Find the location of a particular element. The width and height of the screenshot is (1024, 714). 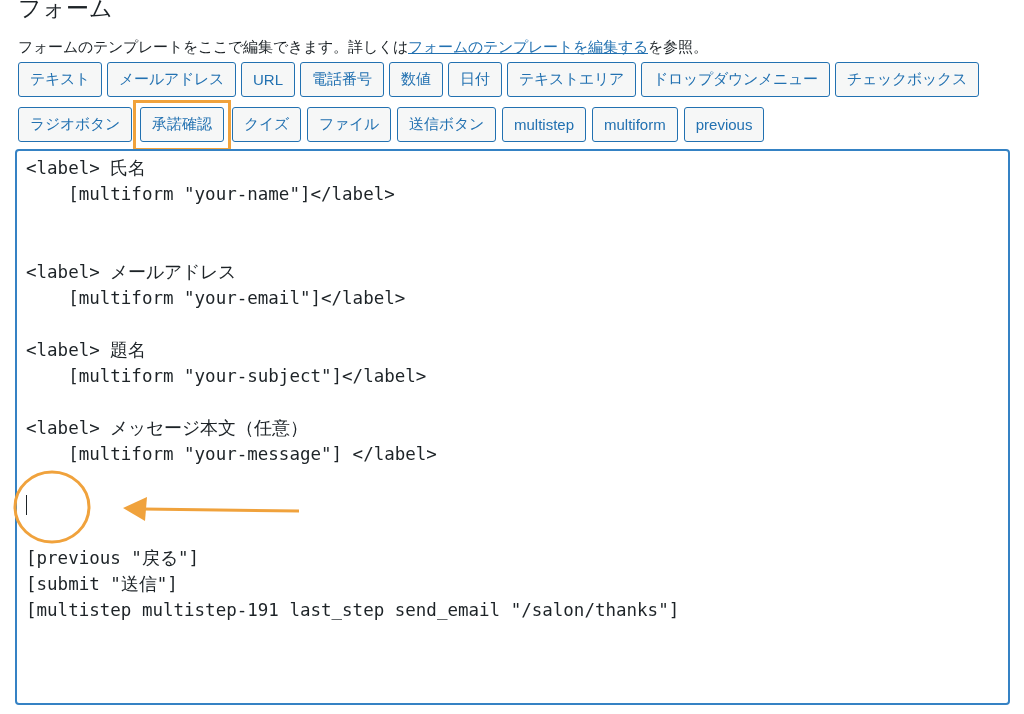

tag-button: multistep is located at coordinates (544, 124).